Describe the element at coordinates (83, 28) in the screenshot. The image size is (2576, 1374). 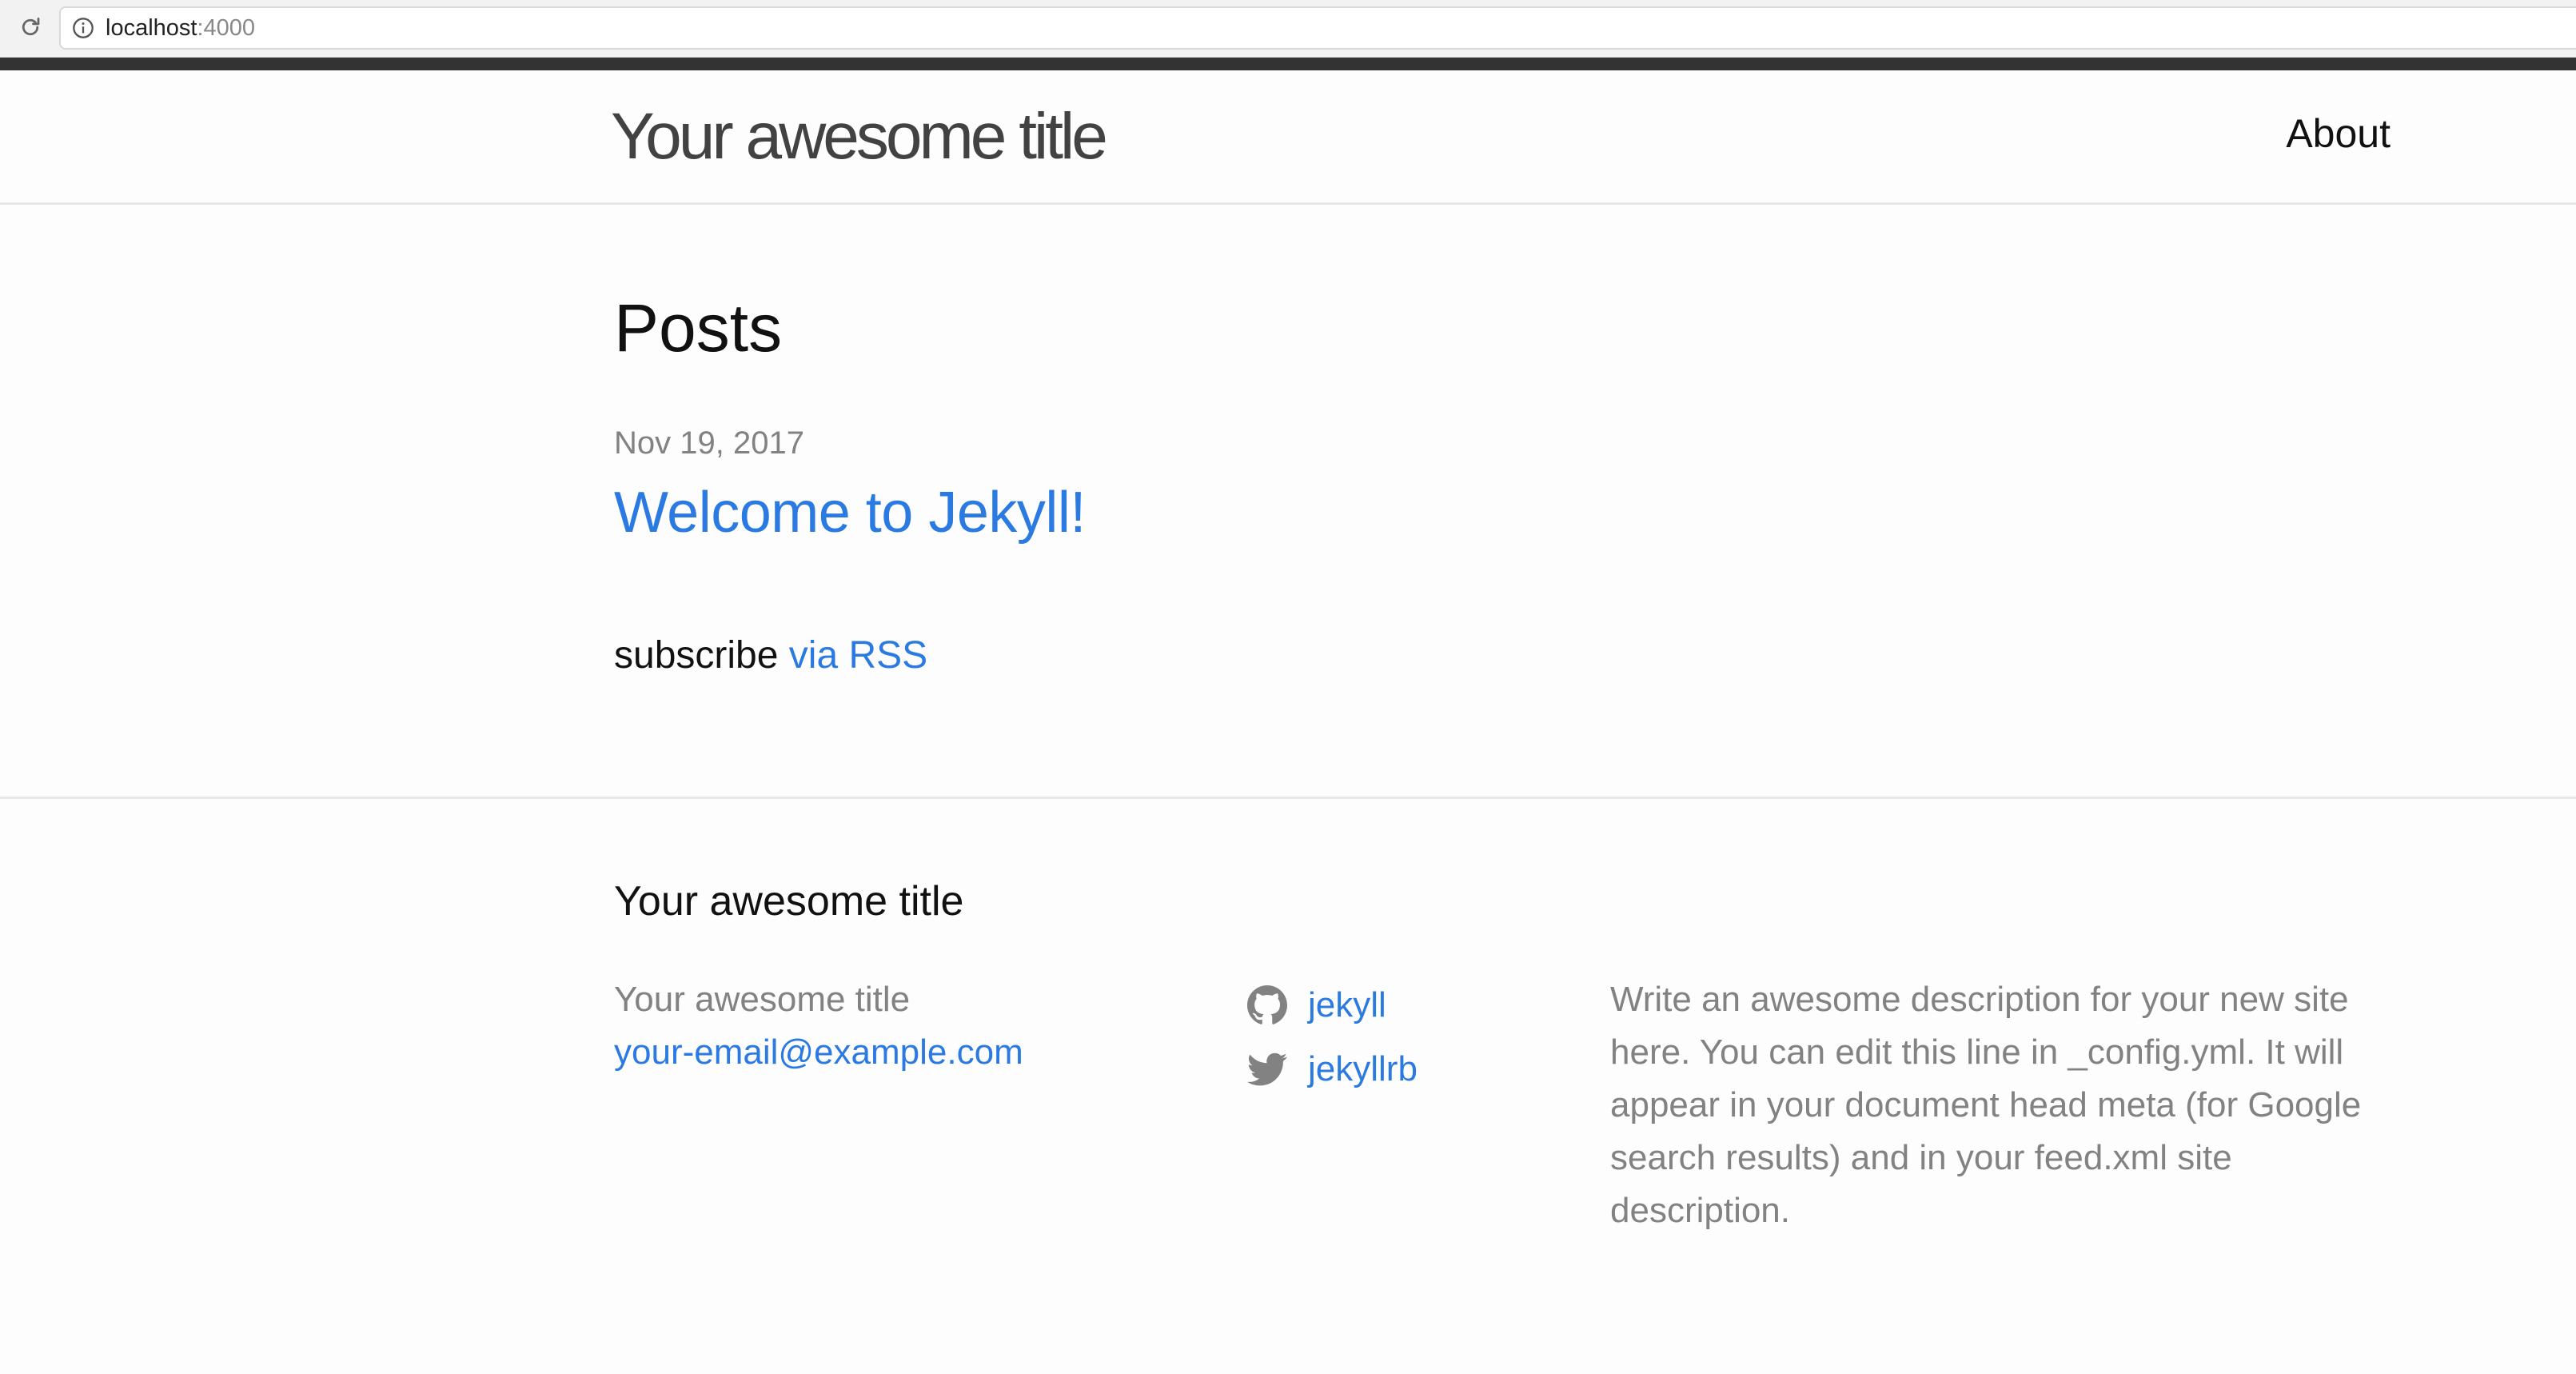
I see `info-icon` at that location.